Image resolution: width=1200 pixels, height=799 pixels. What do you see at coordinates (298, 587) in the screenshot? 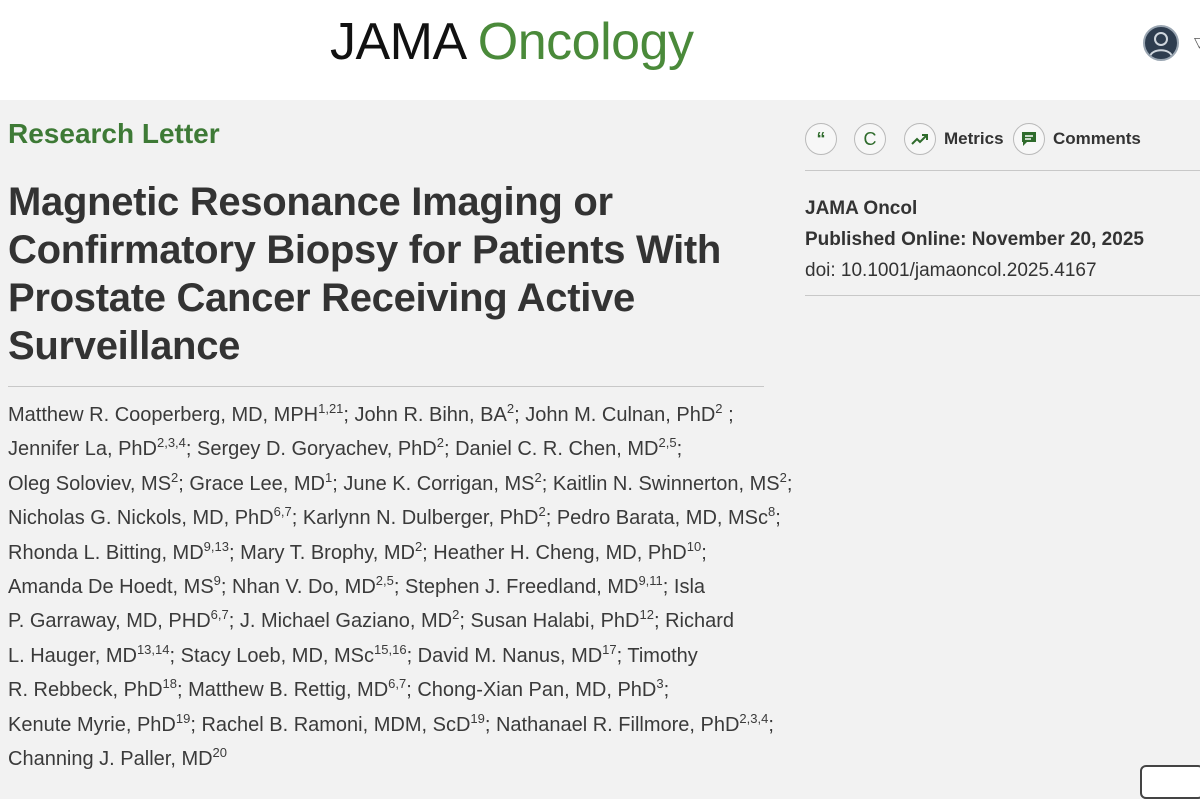
I see `author-name: ; Nhan V. Do, MD` at bounding box center [298, 587].